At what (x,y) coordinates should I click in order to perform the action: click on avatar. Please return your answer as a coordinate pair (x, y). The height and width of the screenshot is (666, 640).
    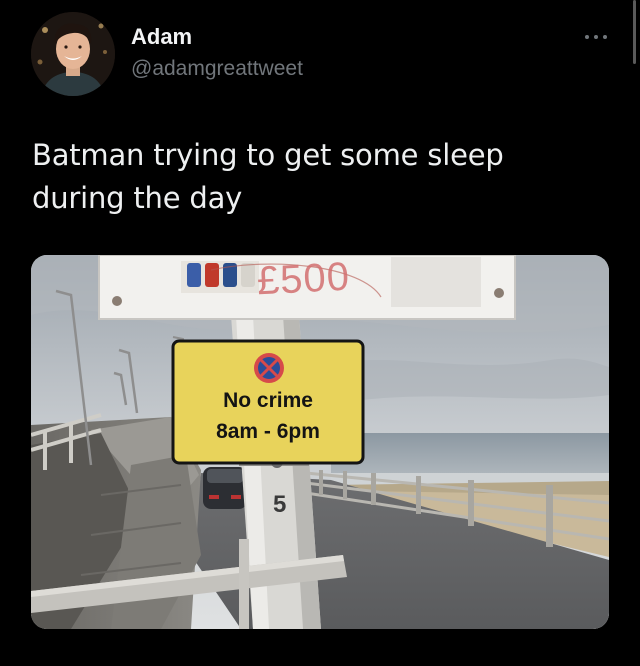
    Looking at the image, I should click on (73, 54).